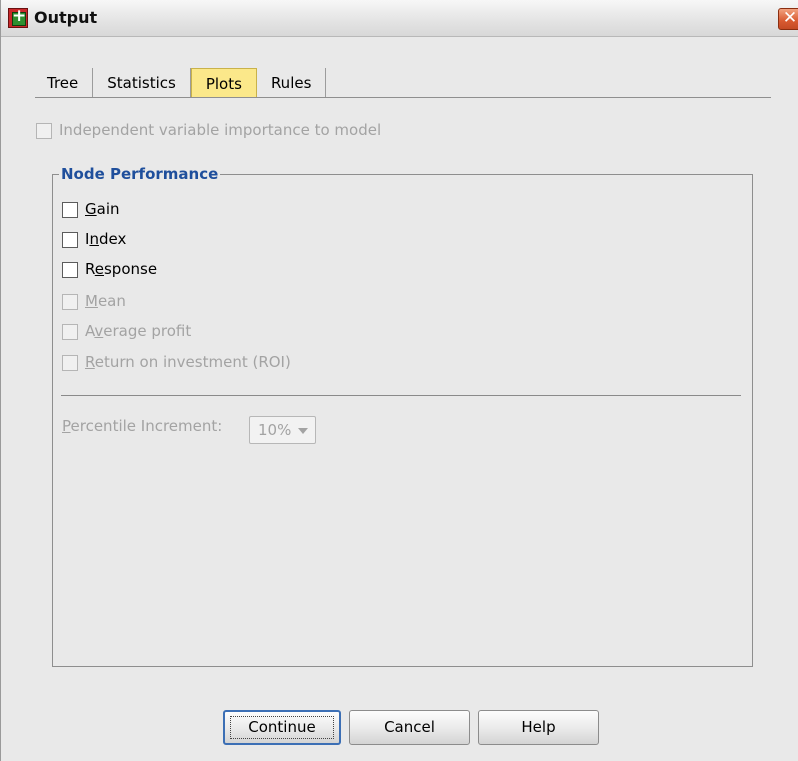 This screenshot has height=761, width=798. I want to click on index-mnemonic: n, so click(94, 239).